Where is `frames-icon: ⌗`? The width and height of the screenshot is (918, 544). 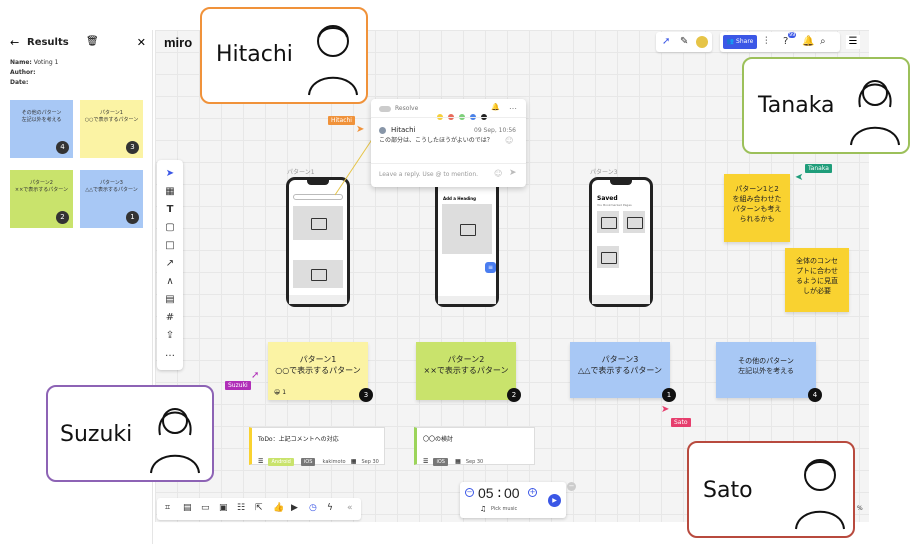 frames-icon: ⌗ is located at coordinates (167, 508).